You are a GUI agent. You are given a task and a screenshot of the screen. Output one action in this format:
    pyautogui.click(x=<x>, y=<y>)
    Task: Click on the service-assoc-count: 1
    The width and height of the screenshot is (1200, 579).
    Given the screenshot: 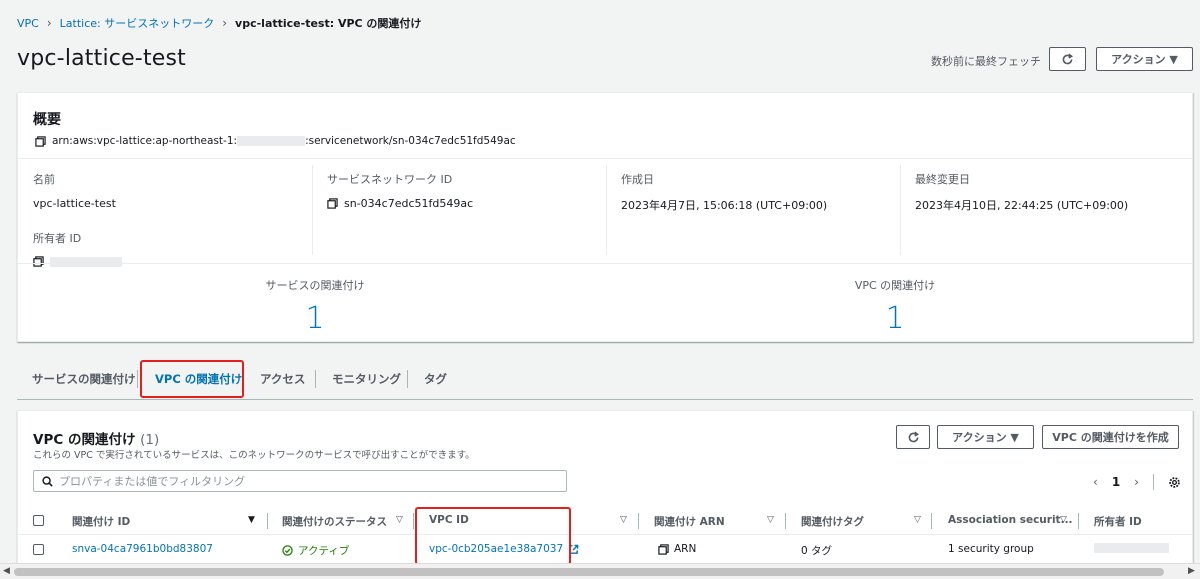 What is the action you would take?
    pyautogui.click(x=315, y=318)
    